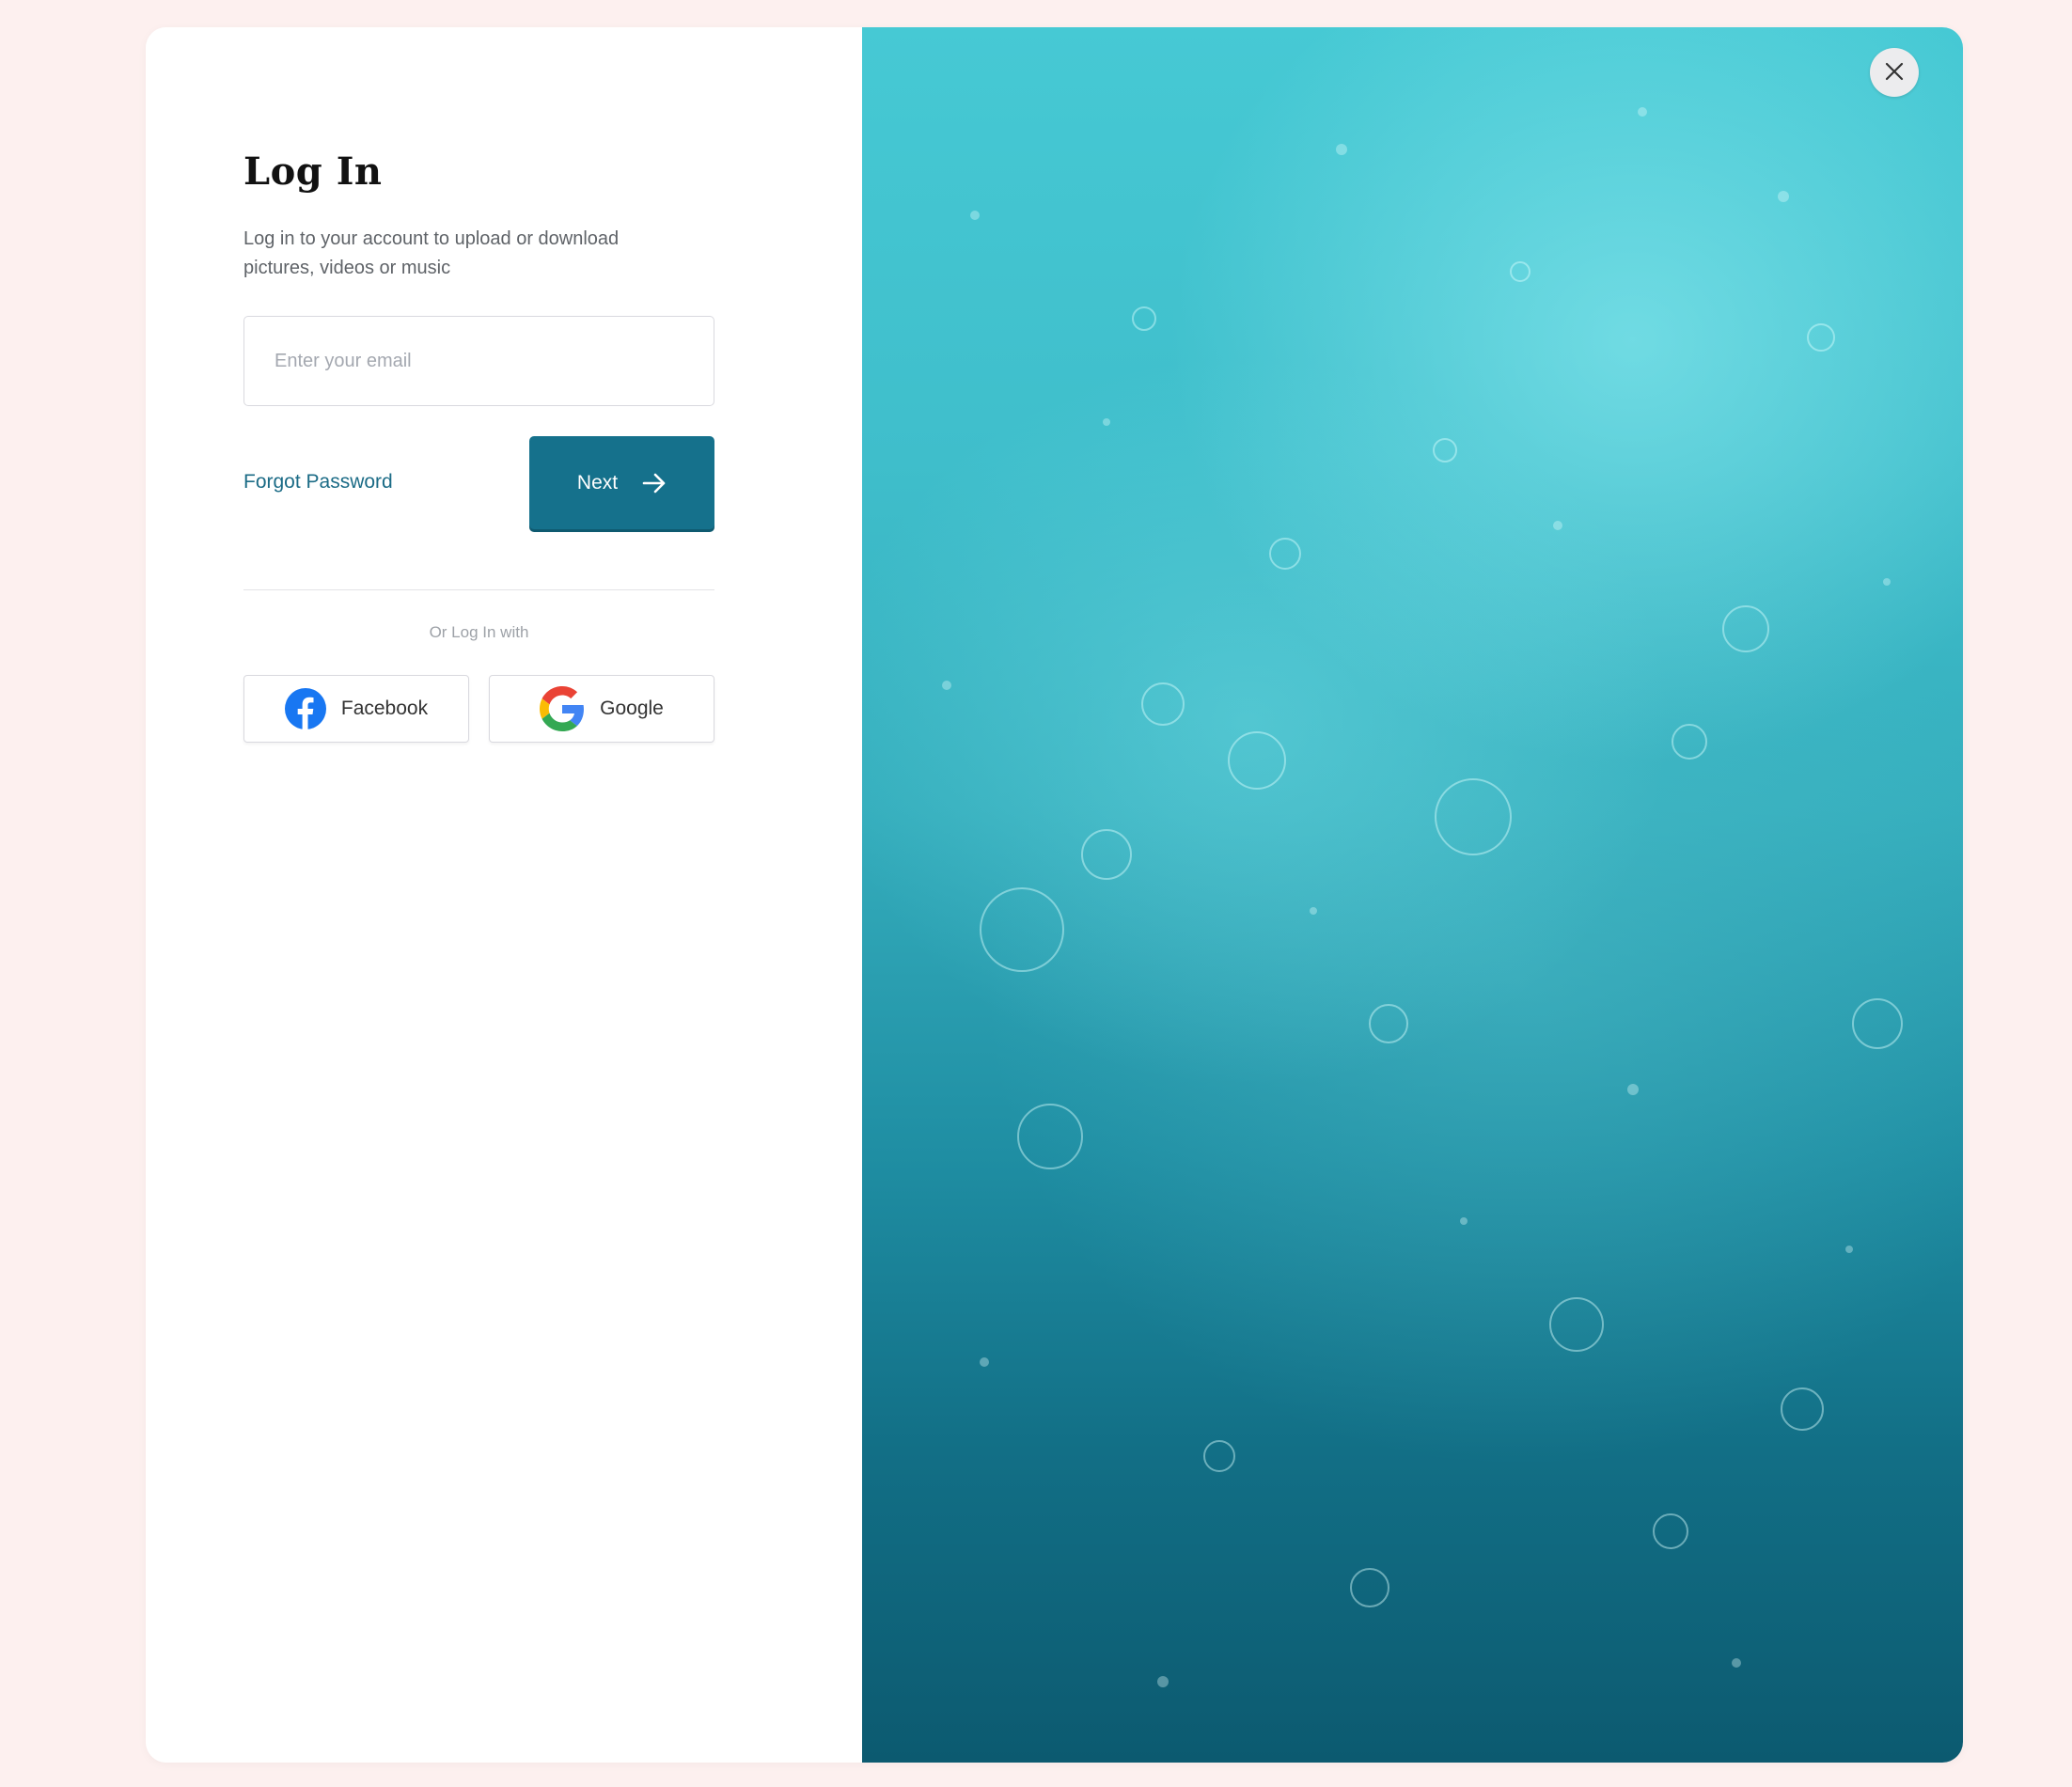 Image resolution: width=2072 pixels, height=1787 pixels. I want to click on facebook-icon, so click(305, 708).